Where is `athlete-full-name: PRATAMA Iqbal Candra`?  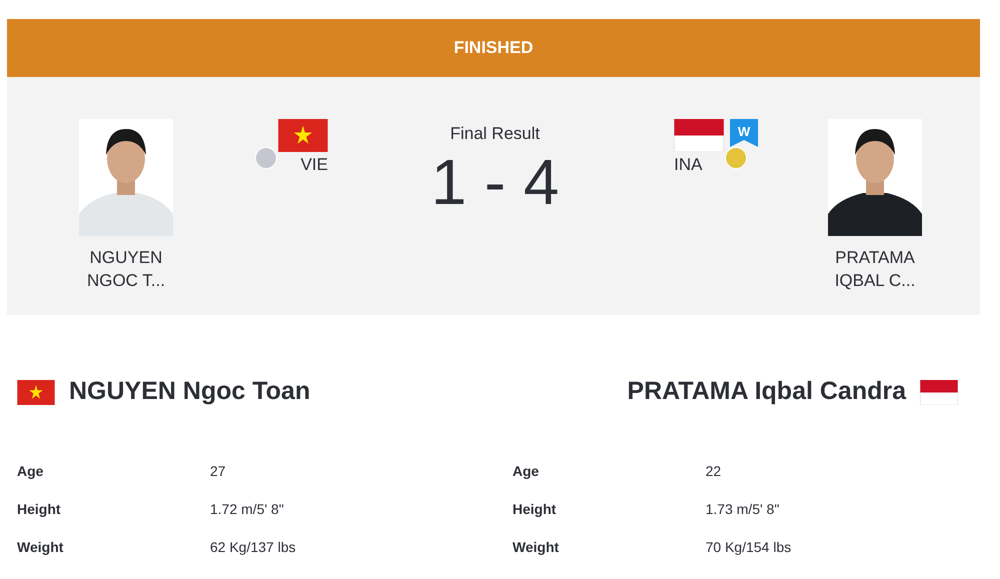 athlete-full-name: PRATAMA Iqbal Candra is located at coordinates (766, 392).